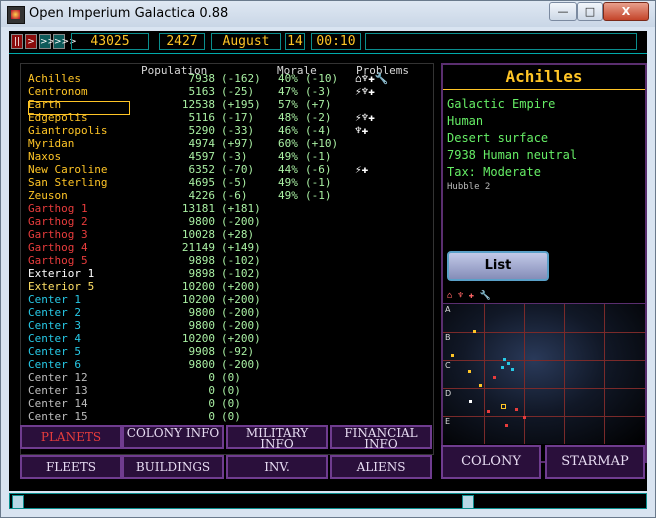 This screenshot has height=518, width=656. I want to click on pause-button: ||, so click(17, 41).